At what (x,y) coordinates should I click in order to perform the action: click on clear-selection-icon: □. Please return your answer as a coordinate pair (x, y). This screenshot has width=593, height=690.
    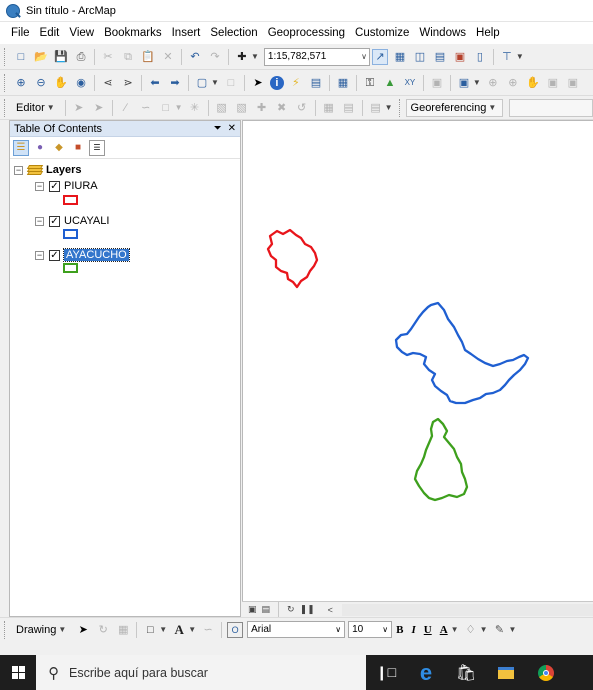
    Looking at the image, I should click on (231, 83).